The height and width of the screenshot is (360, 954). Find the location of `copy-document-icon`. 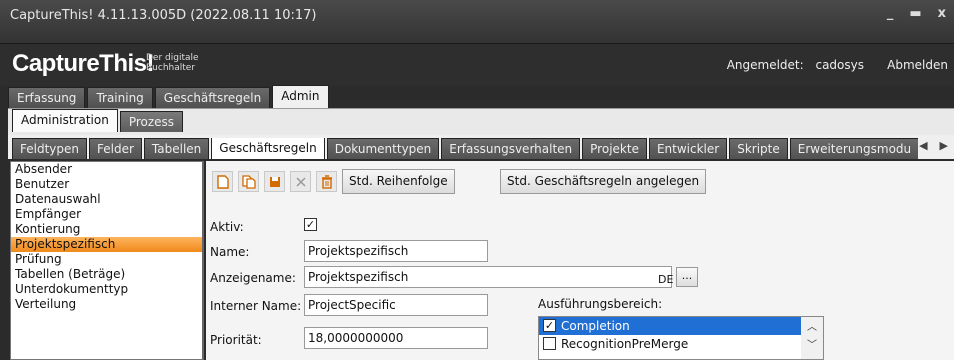

copy-document-icon is located at coordinates (248, 181).